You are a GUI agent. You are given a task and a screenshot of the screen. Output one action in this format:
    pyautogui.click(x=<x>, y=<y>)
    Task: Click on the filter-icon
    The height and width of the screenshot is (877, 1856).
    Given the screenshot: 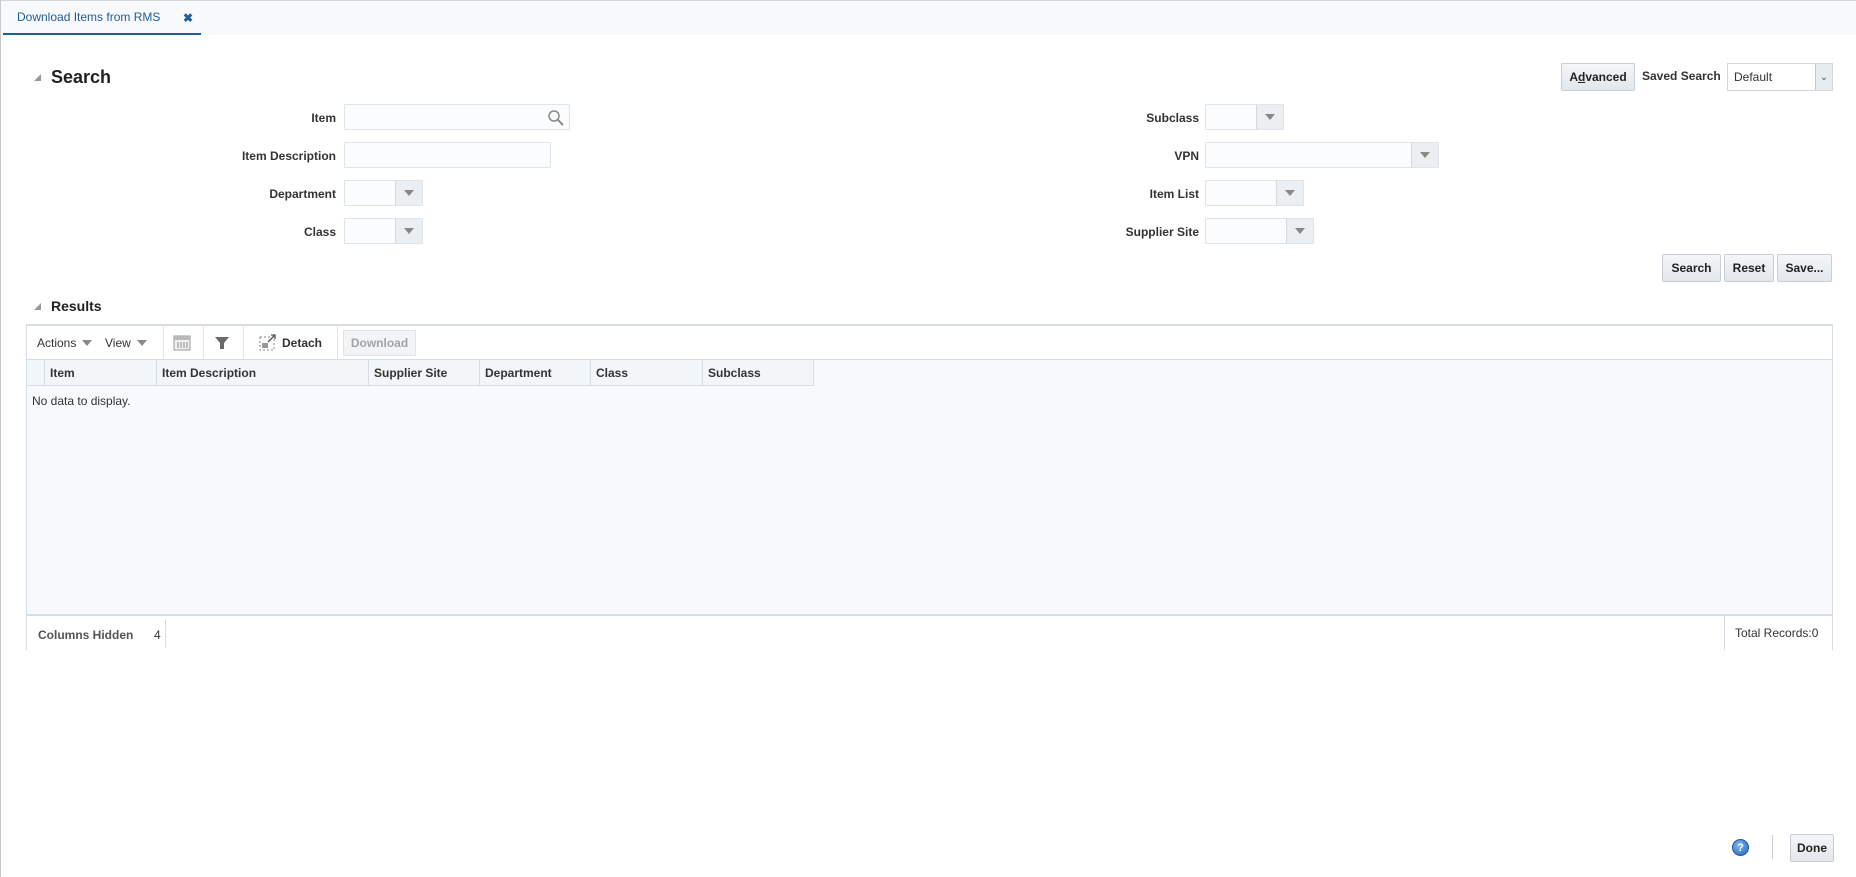 What is the action you would take?
    pyautogui.click(x=222, y=343)
    